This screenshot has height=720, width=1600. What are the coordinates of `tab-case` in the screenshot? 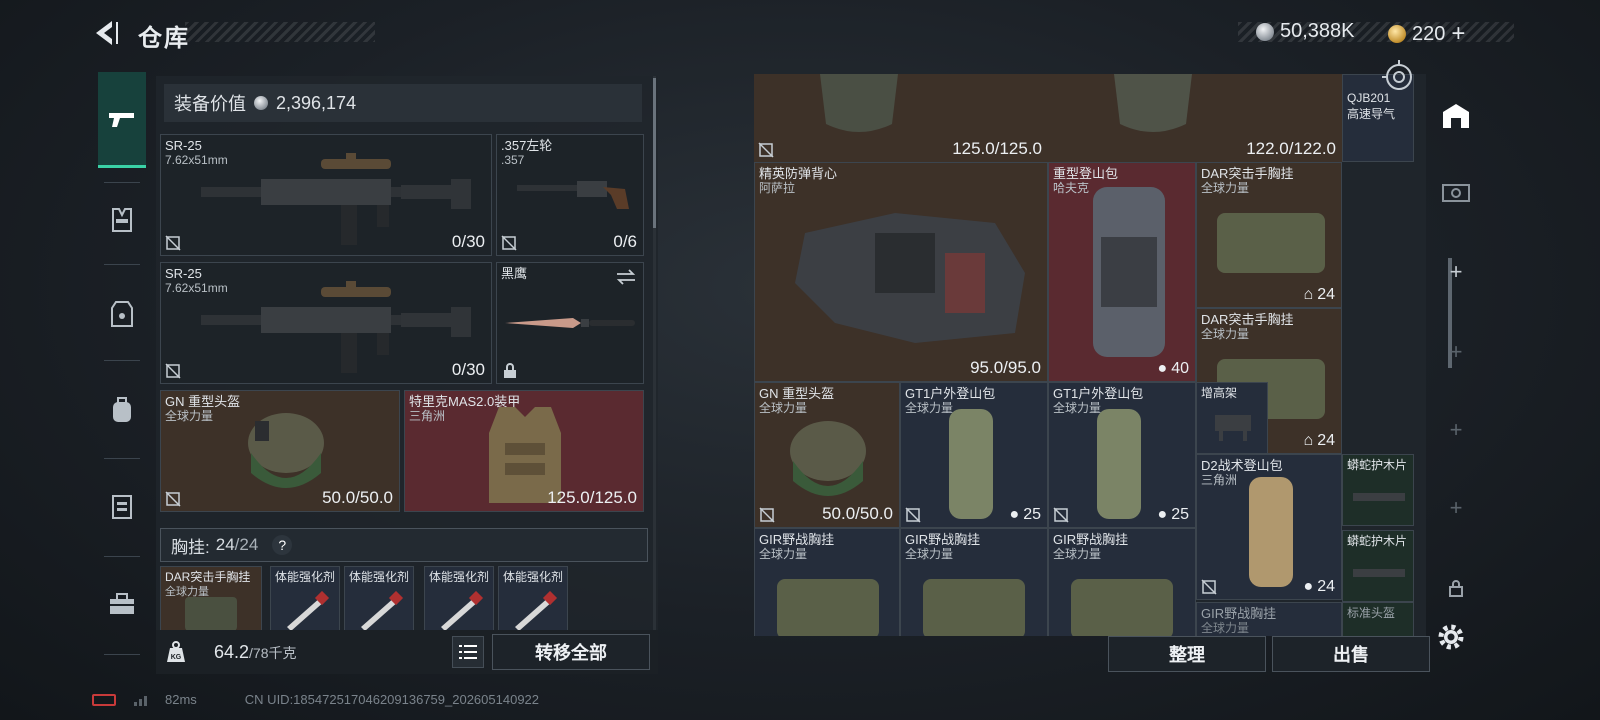 It's located at (122, 506).